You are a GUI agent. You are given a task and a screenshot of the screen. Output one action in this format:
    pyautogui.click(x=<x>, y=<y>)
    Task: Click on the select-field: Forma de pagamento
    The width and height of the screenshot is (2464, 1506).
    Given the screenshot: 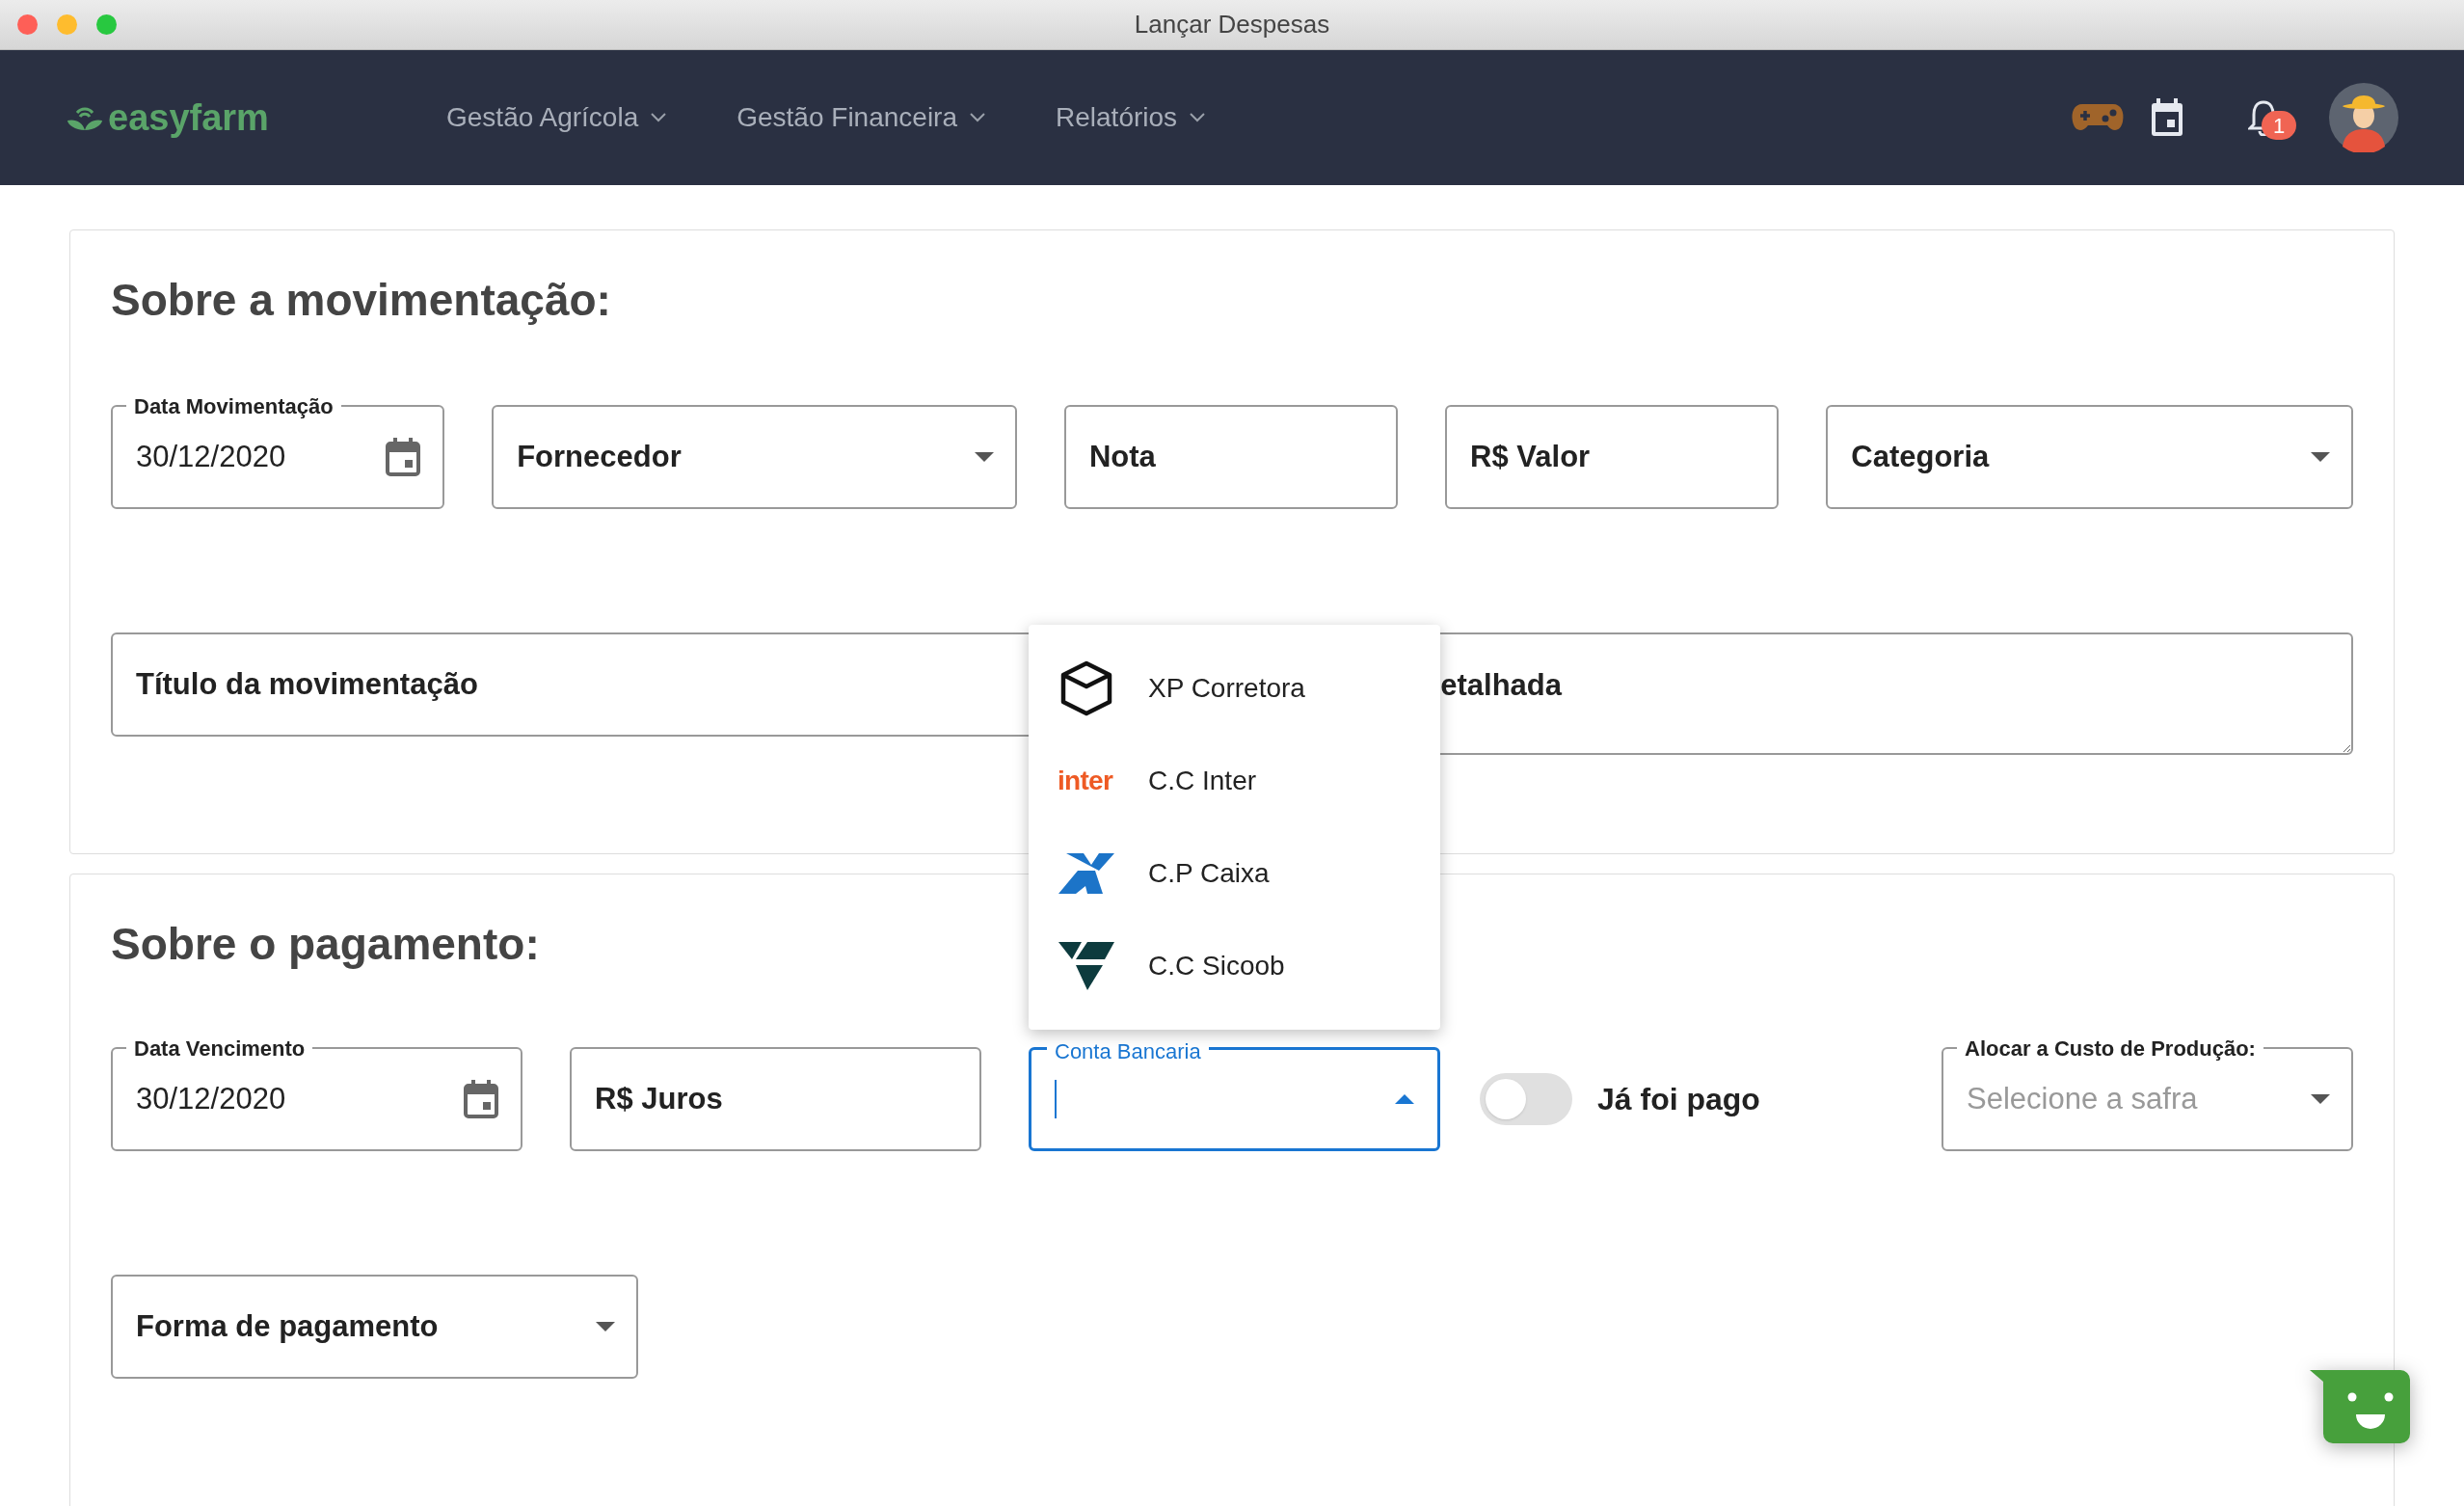 What is the action you would take?
    pyautogui.click(x=375, y=1327)
    